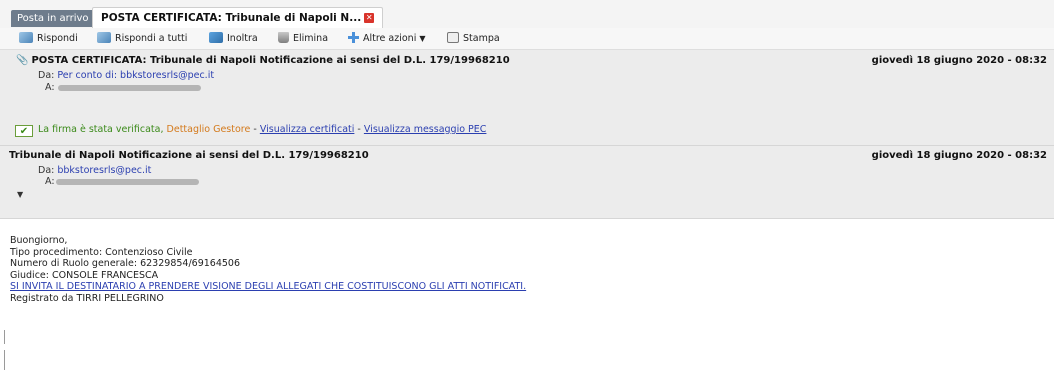 Image resolution: width=1054 pixels, height=391 pixels. I want to click on more-actions-button: Altre azioni ▼, so click(387, 39).